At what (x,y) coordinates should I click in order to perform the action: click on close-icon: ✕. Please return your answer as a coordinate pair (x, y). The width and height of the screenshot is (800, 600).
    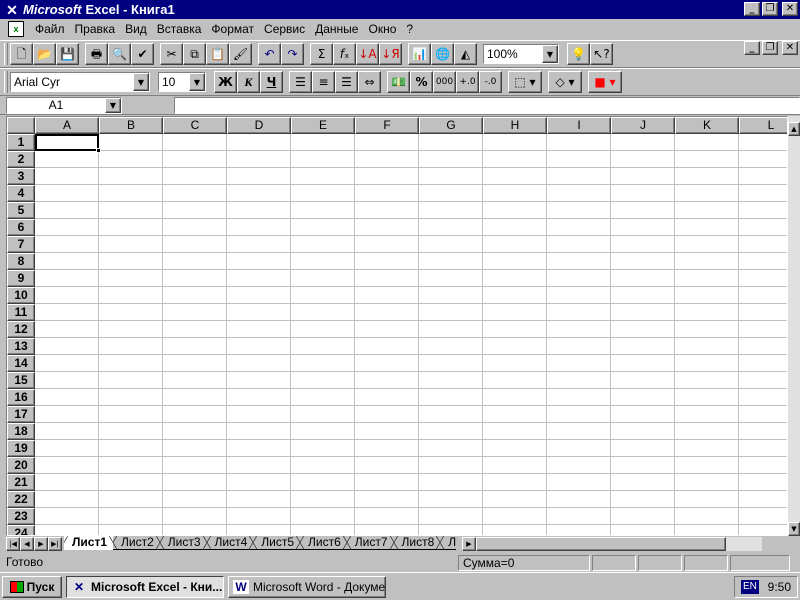
    Looking at the image, I should click on (790, 9).